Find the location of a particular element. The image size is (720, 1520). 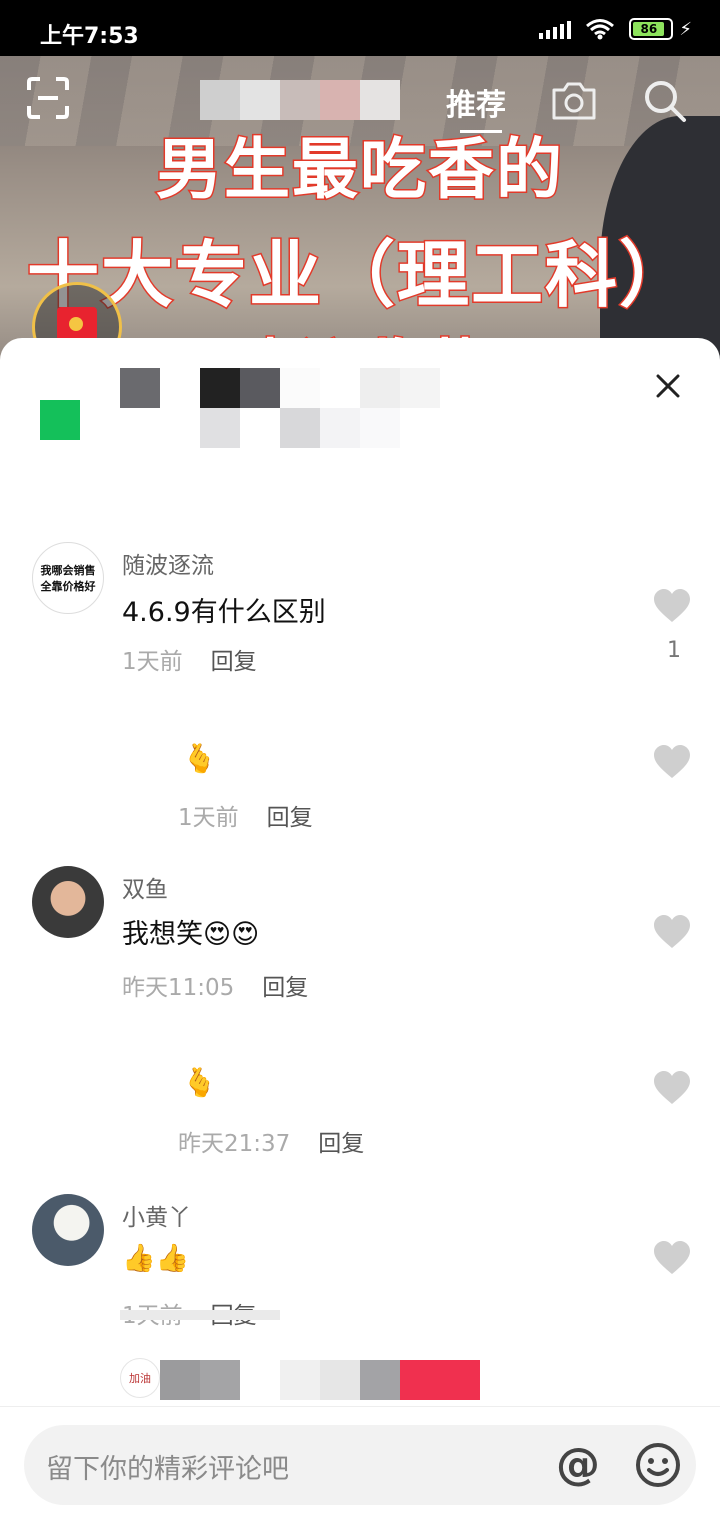

comment-text-row: 我想笑😍😍 is located at coordinates (190, 931).